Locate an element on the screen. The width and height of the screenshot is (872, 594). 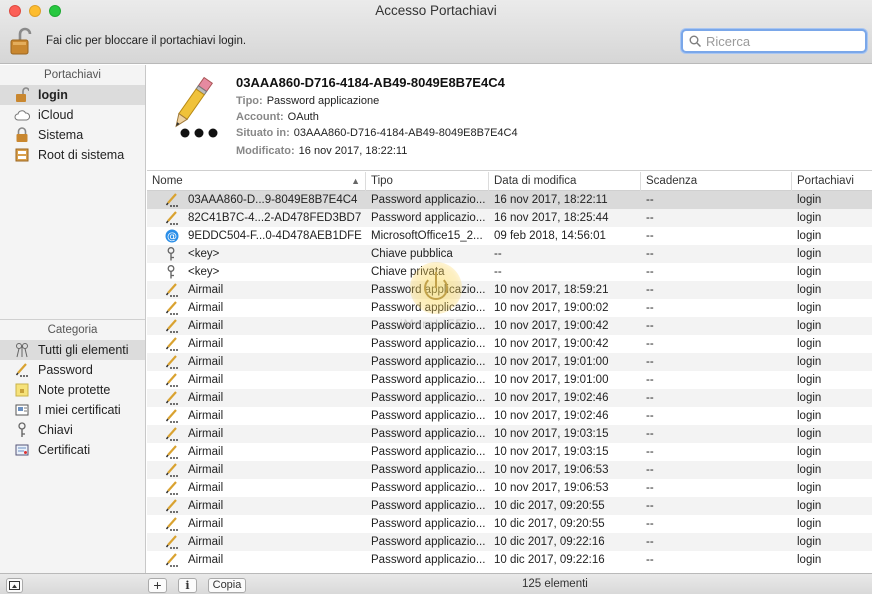
cell-name-text: <key> is located at coordinates (204, 254).